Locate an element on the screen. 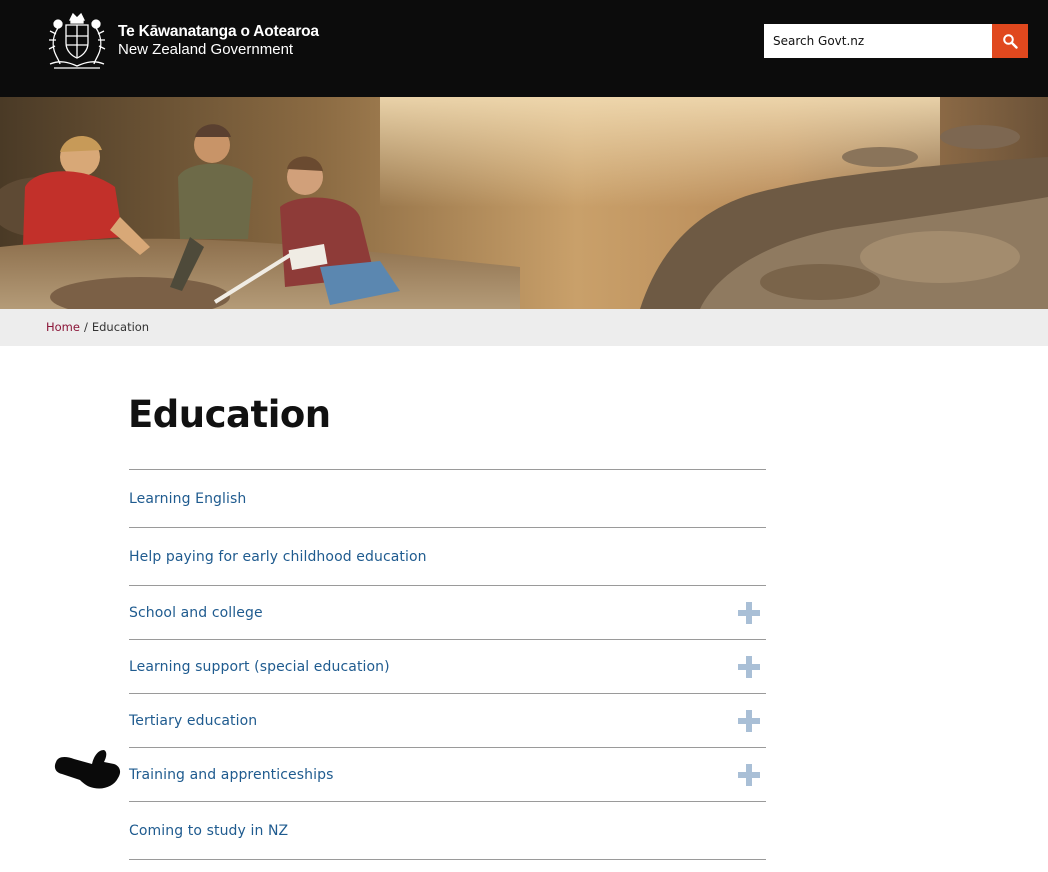  logo-subtitle: New Zealand Government is located at coordinates (206, 49).